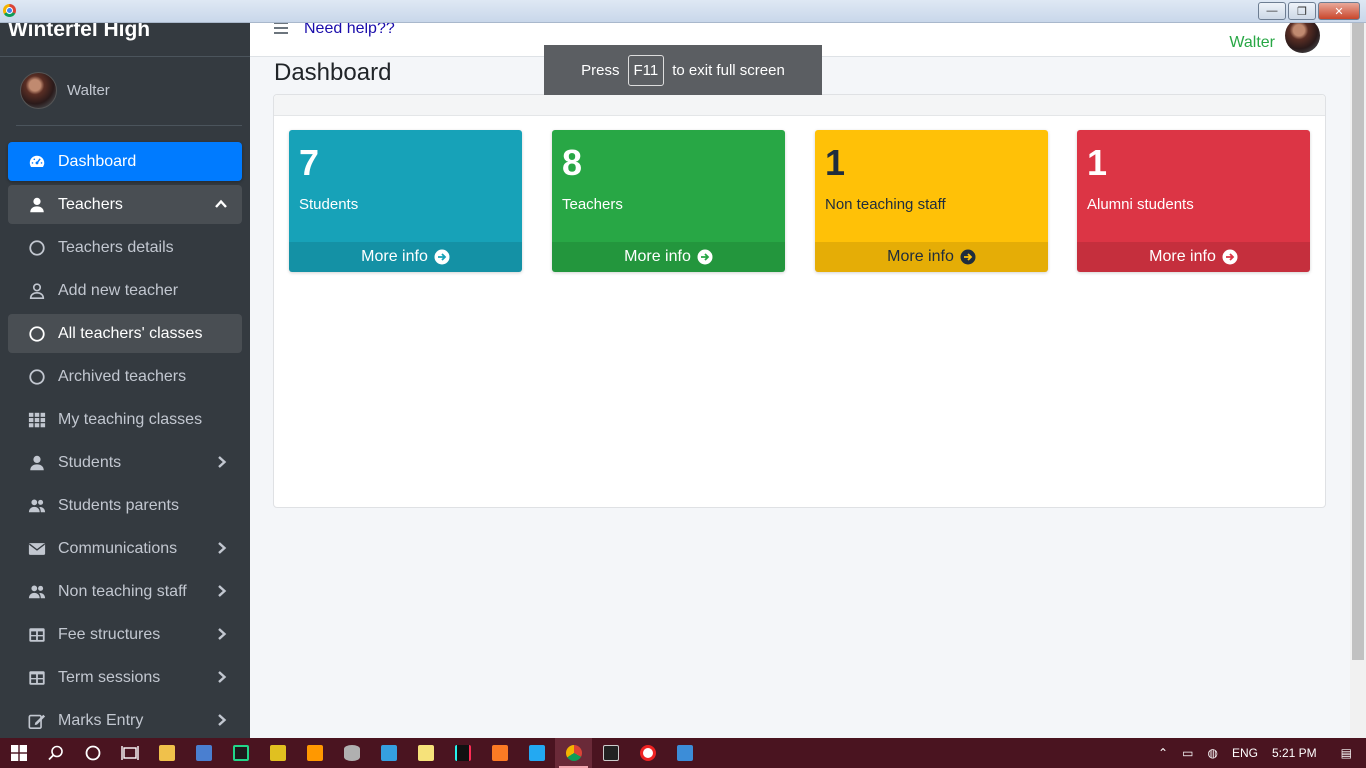 This screenshot has height=768, width=1366. I want to click on sidebar-item-archived-teachers: Archived teachers, so click(125, 376).